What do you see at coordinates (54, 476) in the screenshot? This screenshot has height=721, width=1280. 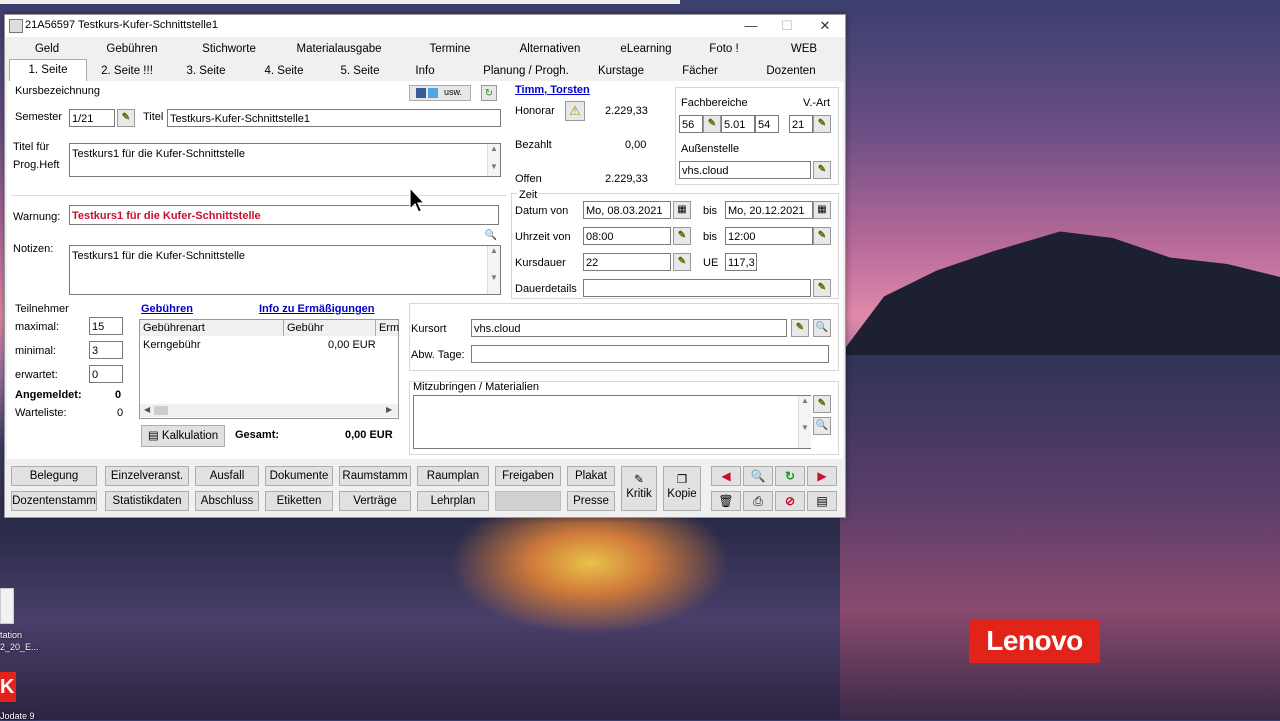 I see `belegung-button: Belegung` at bounding box center [54, 476].